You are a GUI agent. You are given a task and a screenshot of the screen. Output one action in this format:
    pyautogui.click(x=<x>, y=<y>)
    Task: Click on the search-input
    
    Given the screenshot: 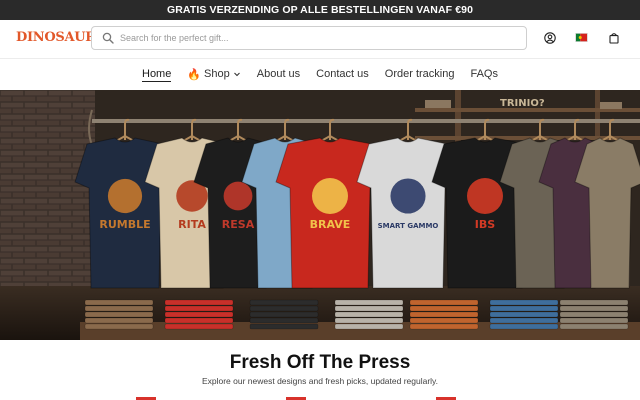 What is the action you would take?
    pyautogui.click(x=310, y=38)
    